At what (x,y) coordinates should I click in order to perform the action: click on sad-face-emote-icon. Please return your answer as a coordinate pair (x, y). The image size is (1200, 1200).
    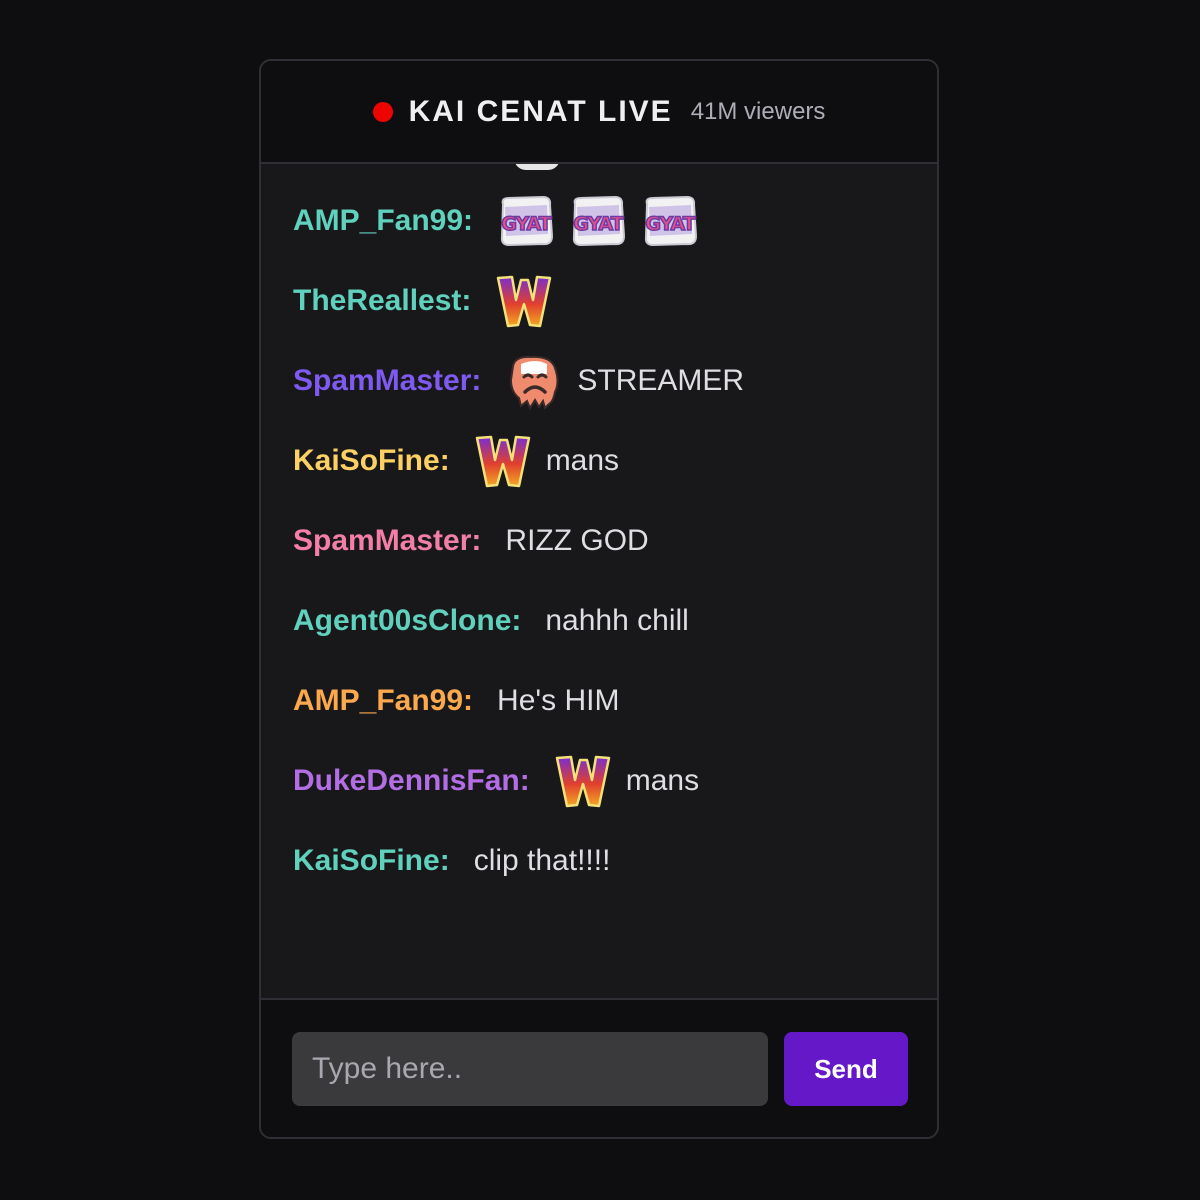
    Looking at the image, I should click on (534, 381).